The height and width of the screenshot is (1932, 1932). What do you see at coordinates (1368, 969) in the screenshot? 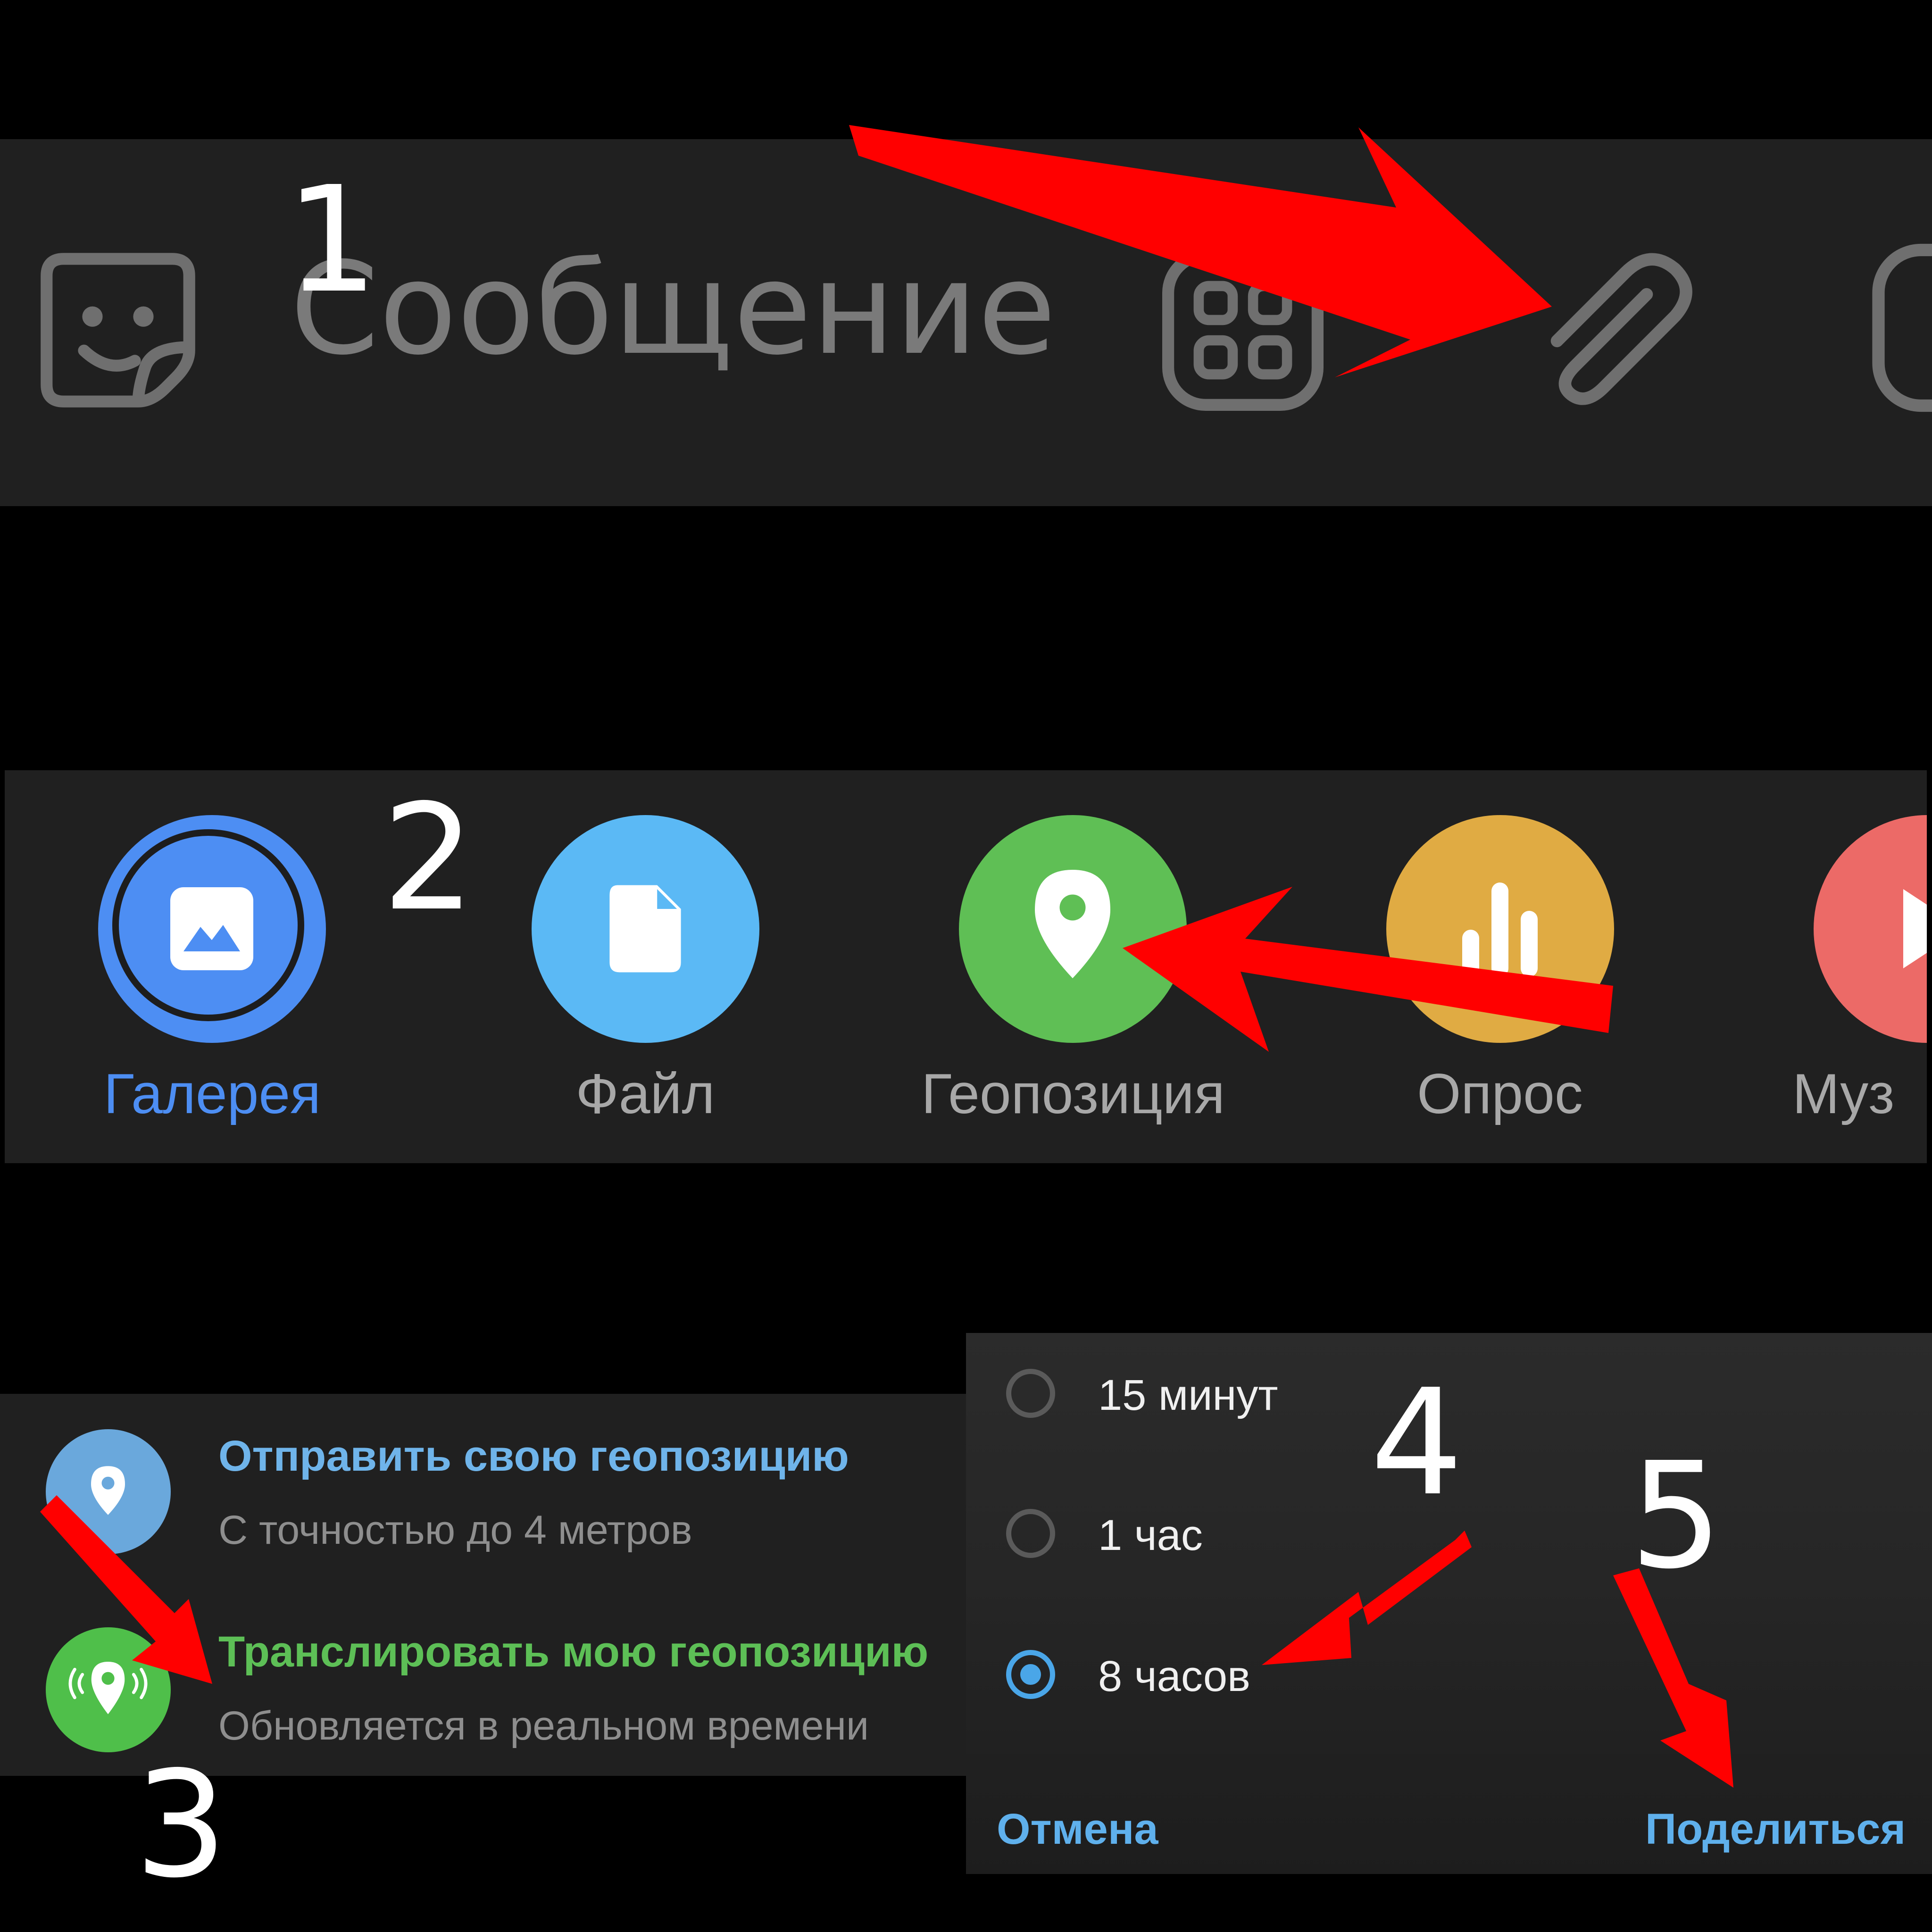
I see `arrow-to-location` at bounding box center [1368, 969].